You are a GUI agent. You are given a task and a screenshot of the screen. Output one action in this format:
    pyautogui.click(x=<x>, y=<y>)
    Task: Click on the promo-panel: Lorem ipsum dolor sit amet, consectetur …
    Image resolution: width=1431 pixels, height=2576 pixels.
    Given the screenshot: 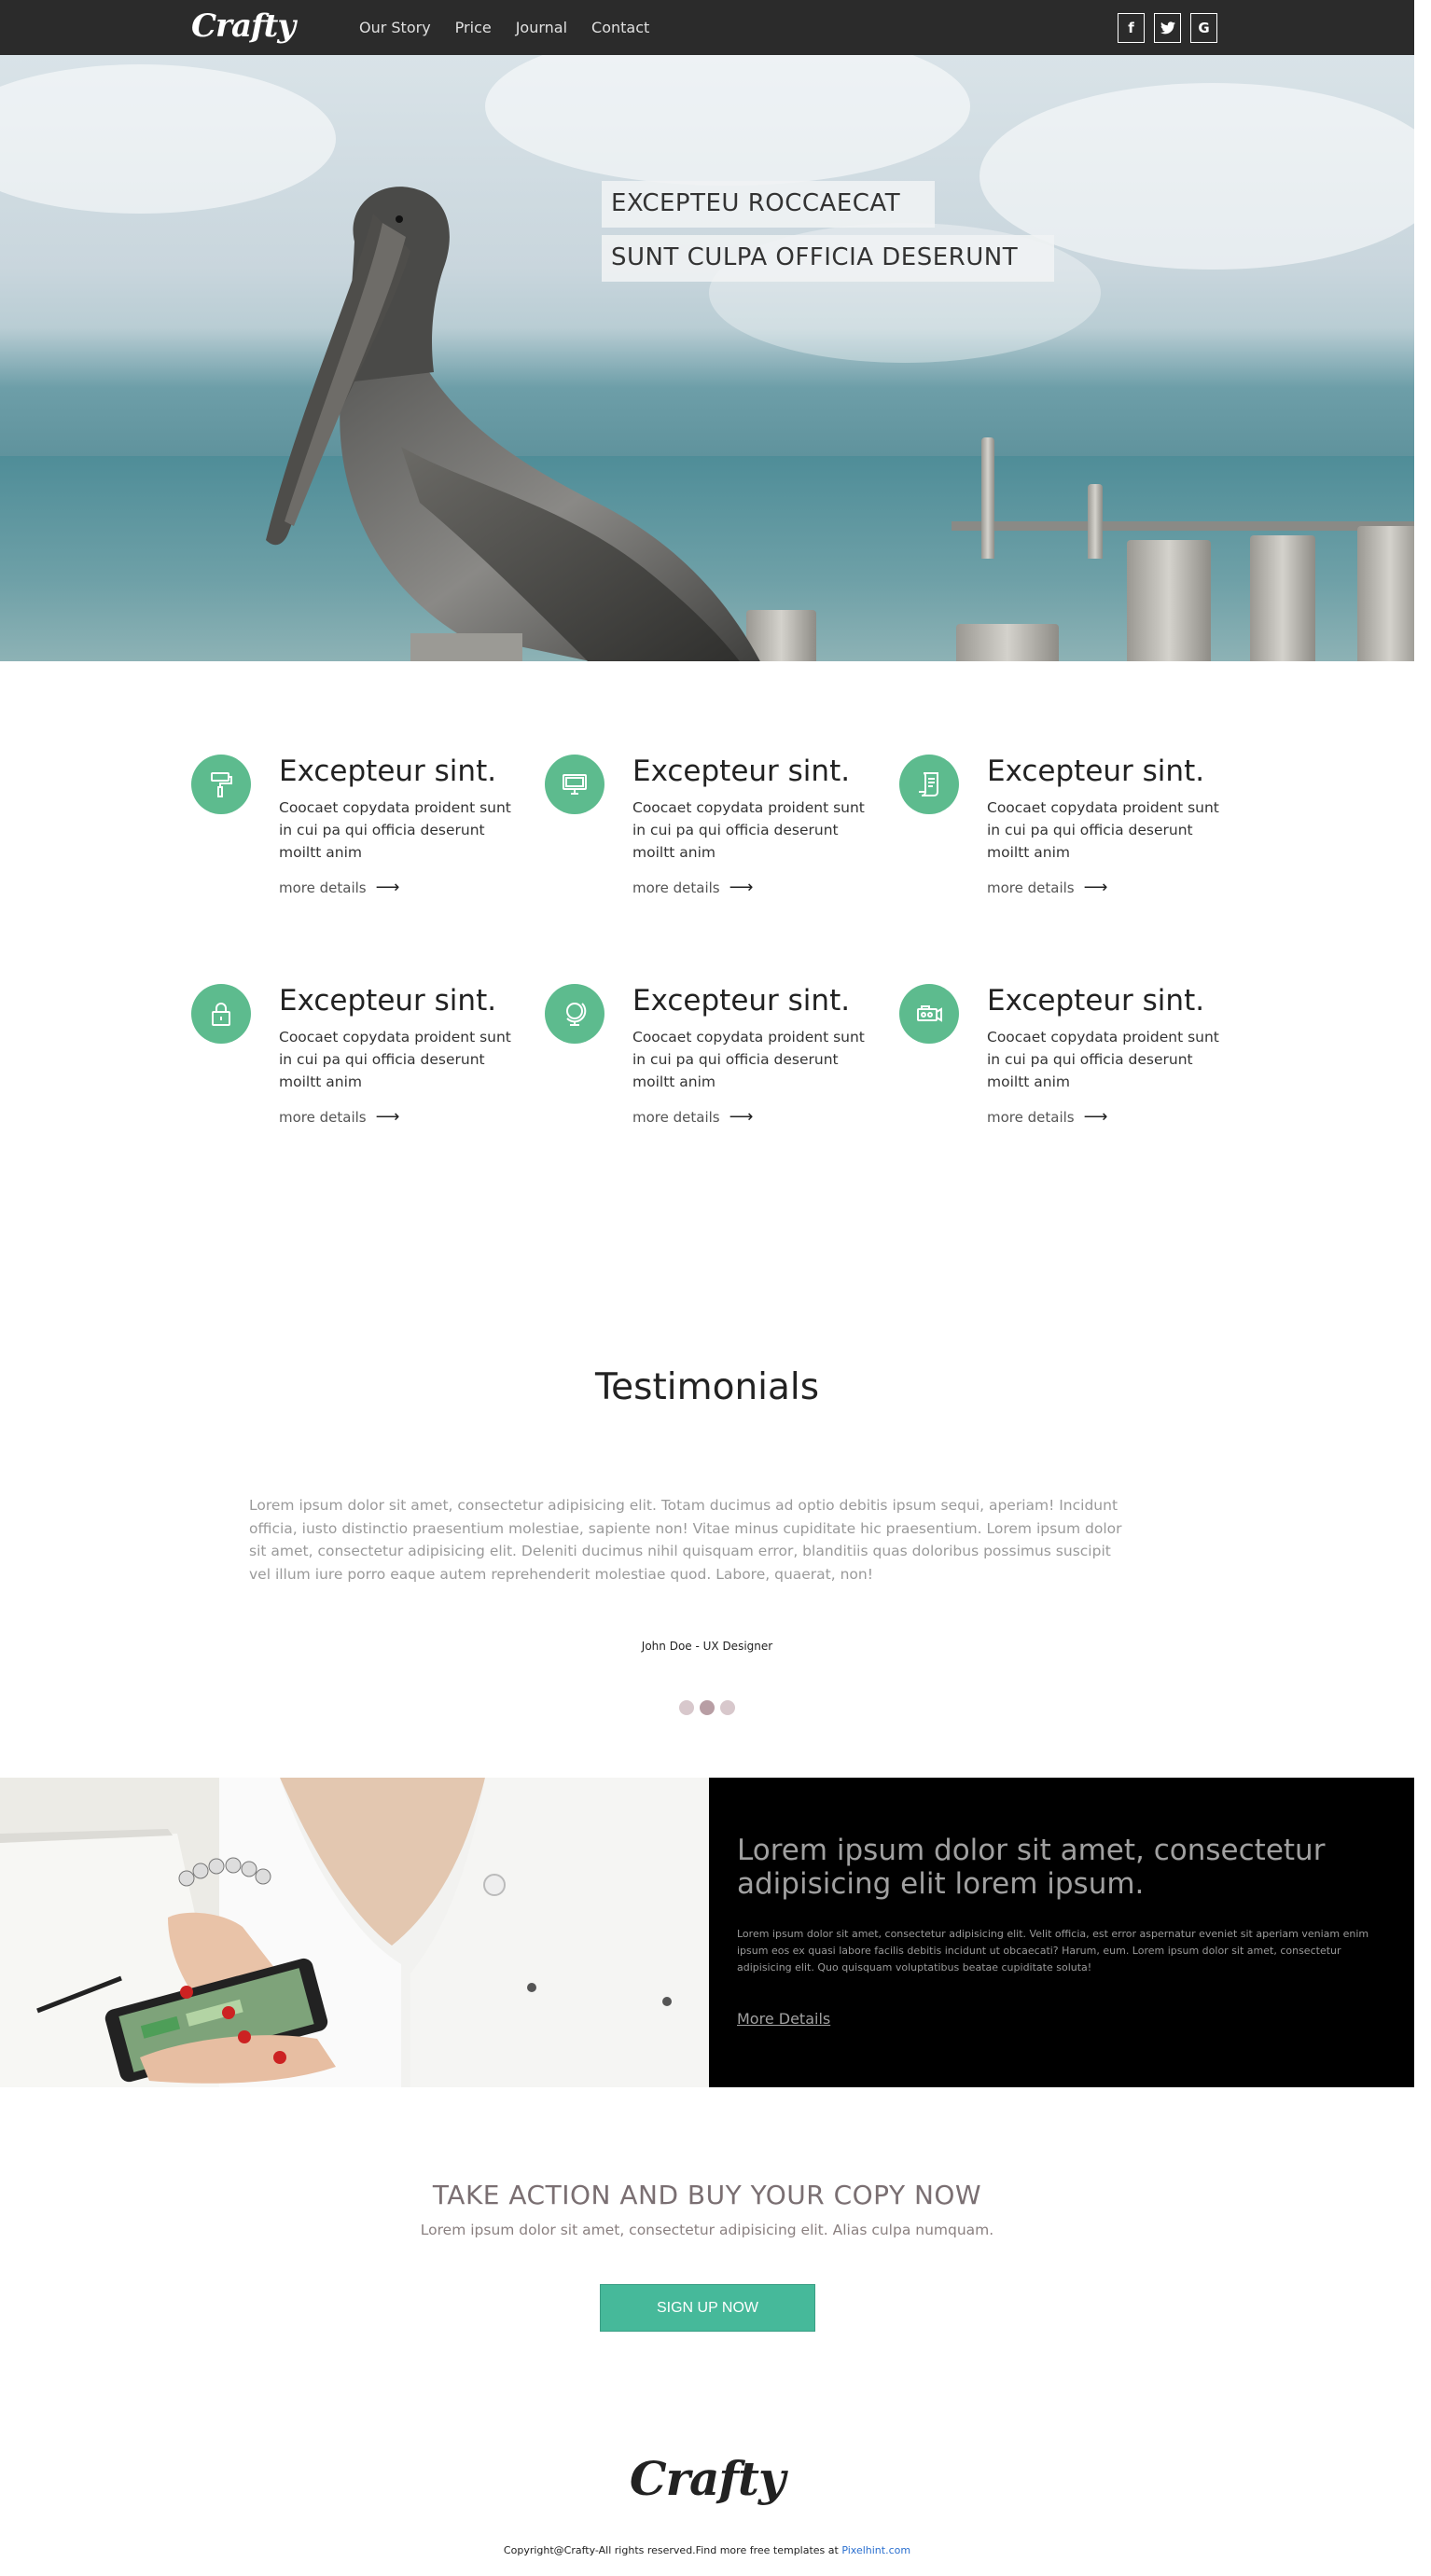 What is the action you would take?
    pyautogui.click(x=1061, y=1932)
    